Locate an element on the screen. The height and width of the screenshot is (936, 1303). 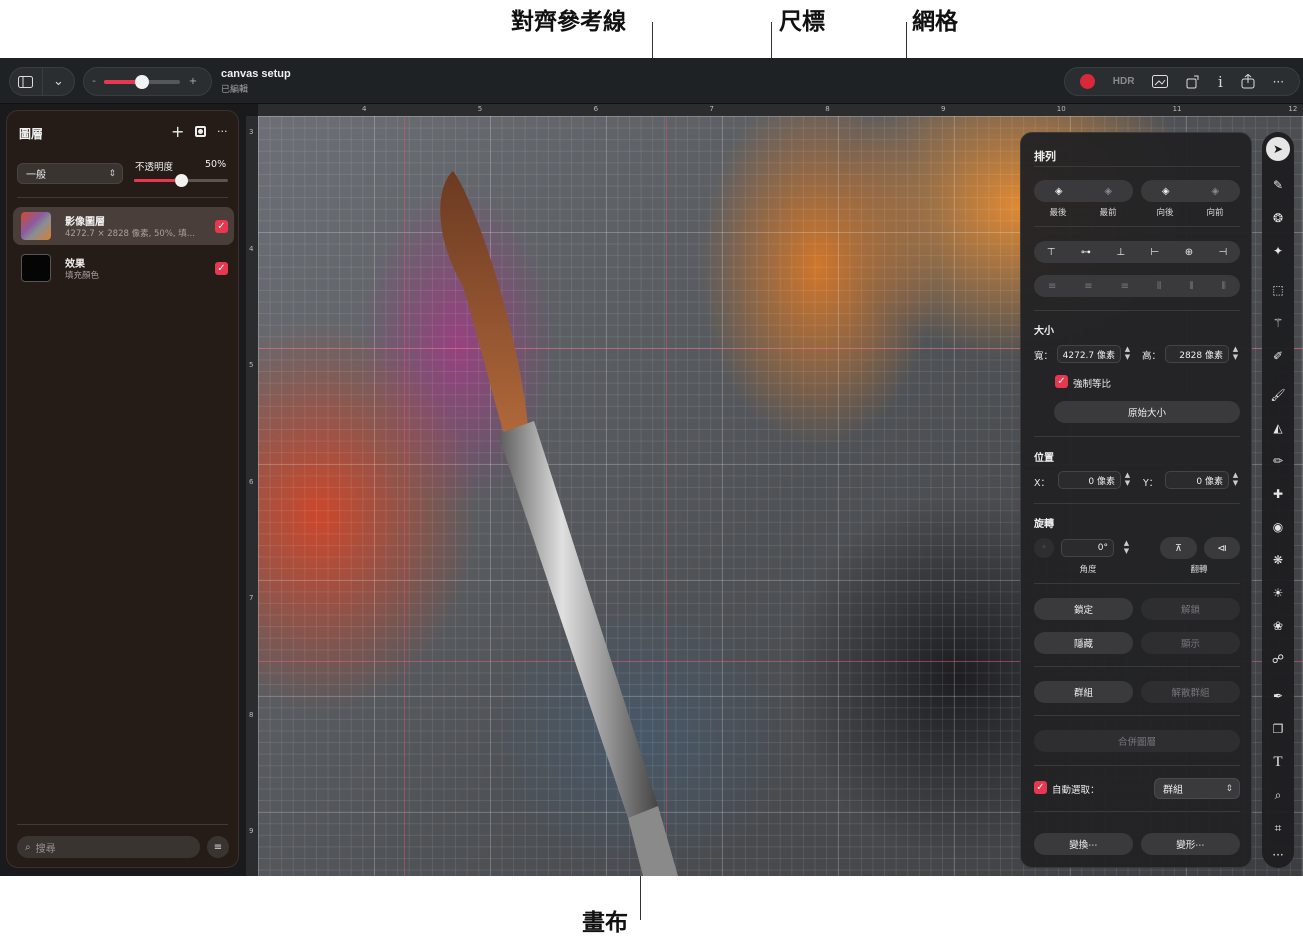
smudge-icon: ☍ is located at coordinates (1278, 659).